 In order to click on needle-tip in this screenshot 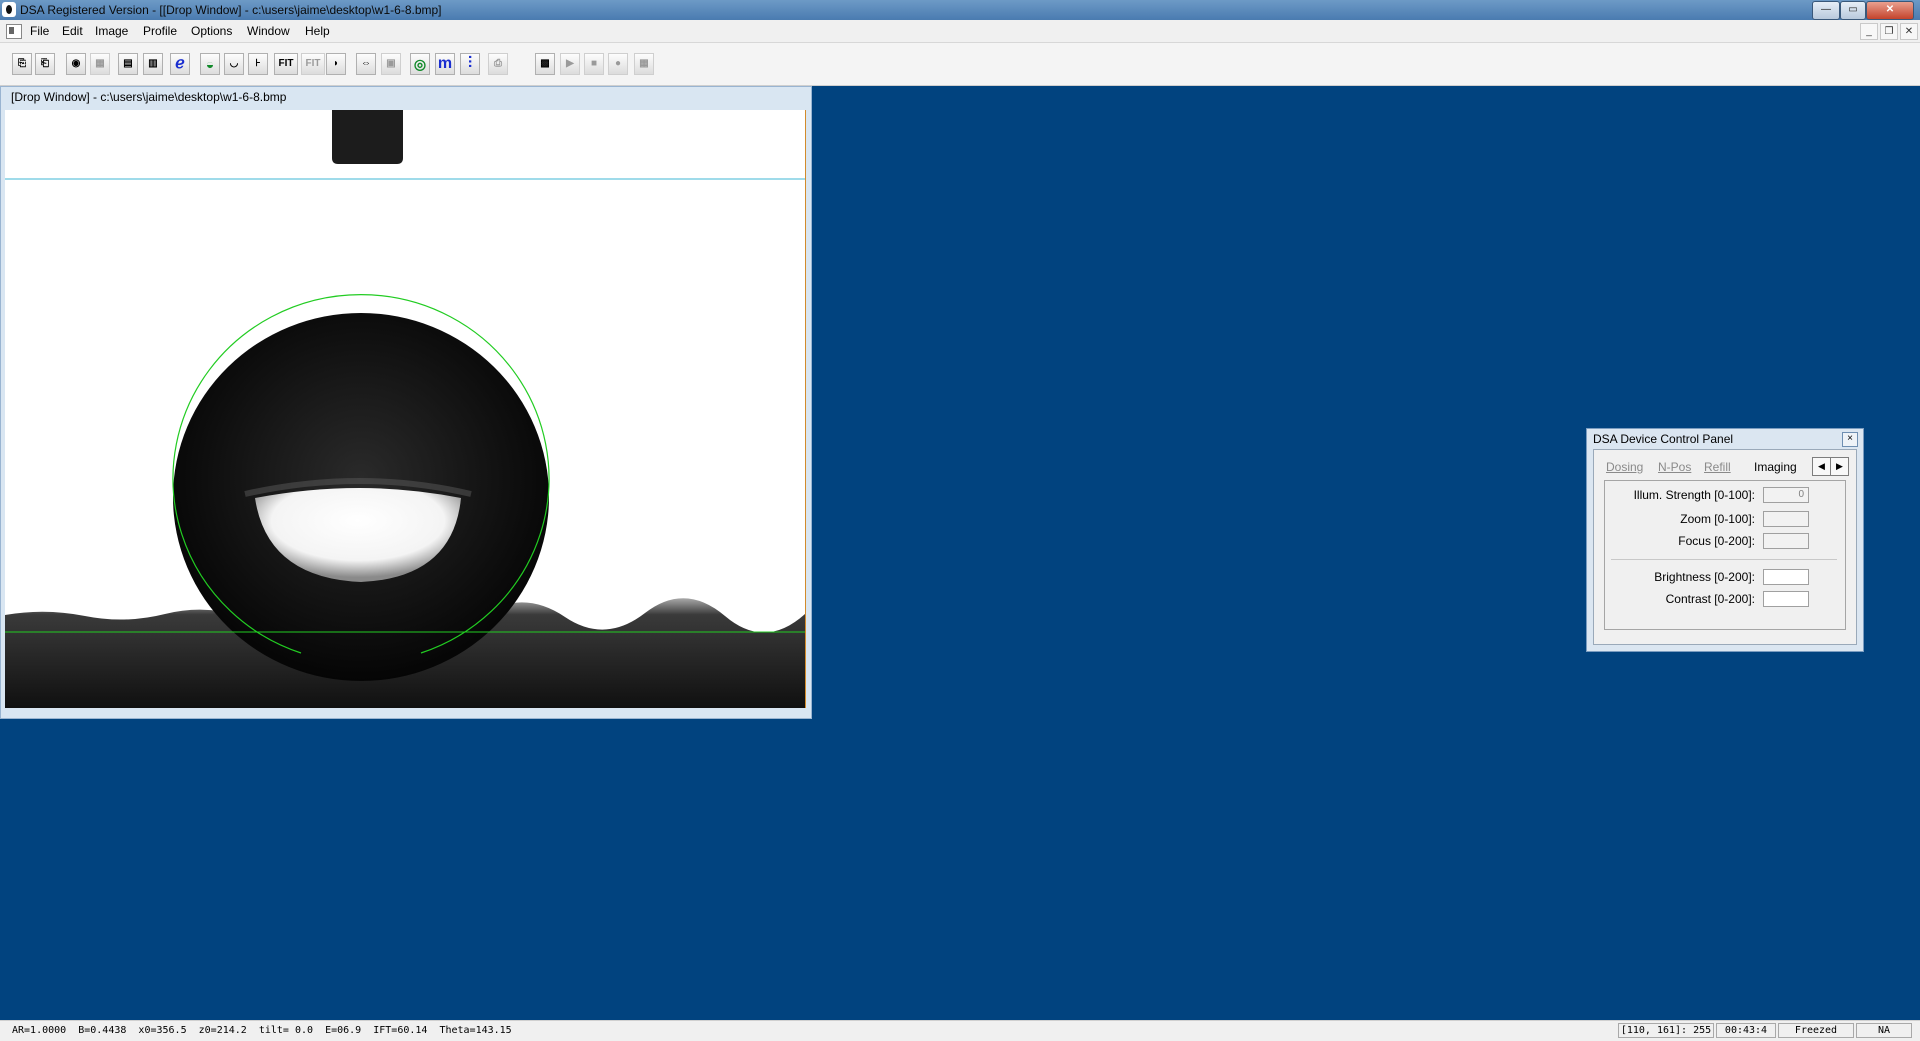, I will do `click(367, 137)`.